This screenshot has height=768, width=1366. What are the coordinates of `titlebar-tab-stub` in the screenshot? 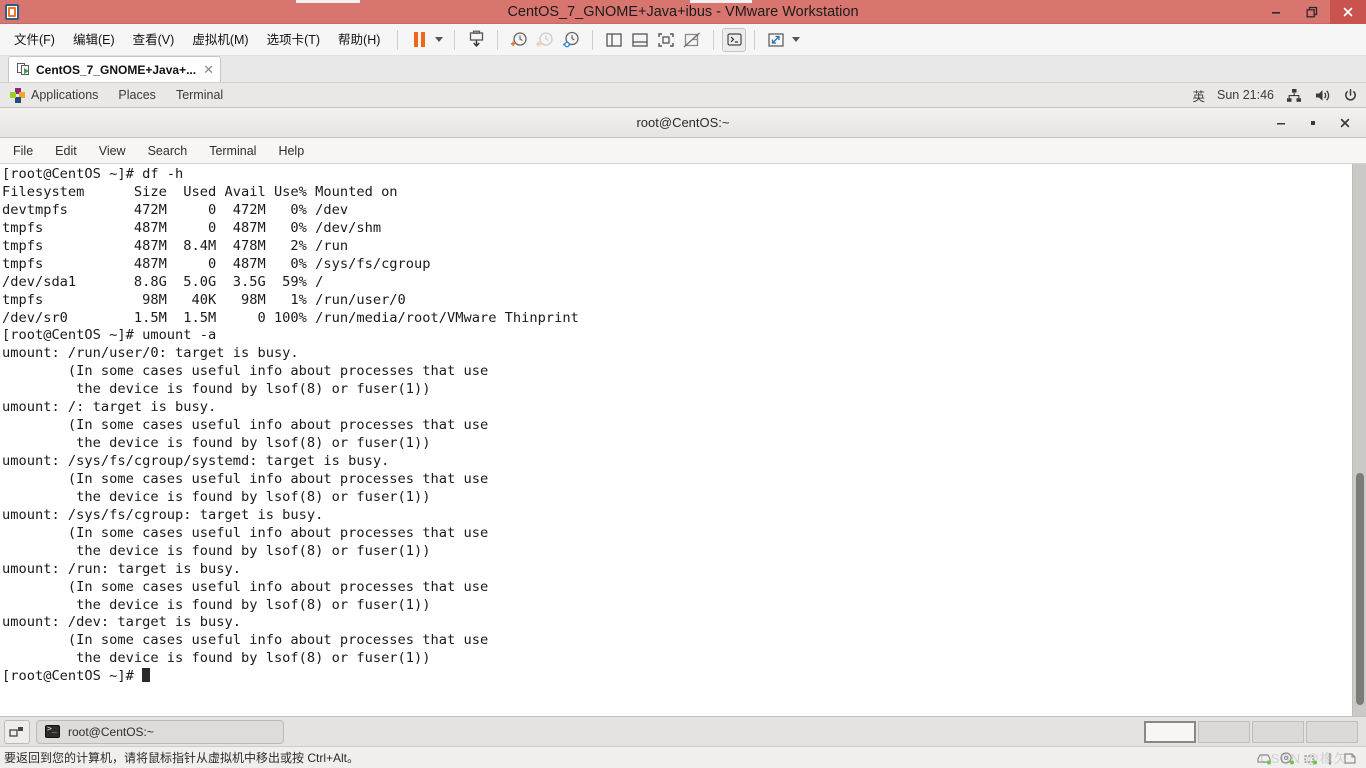 It's located at (328, 1).